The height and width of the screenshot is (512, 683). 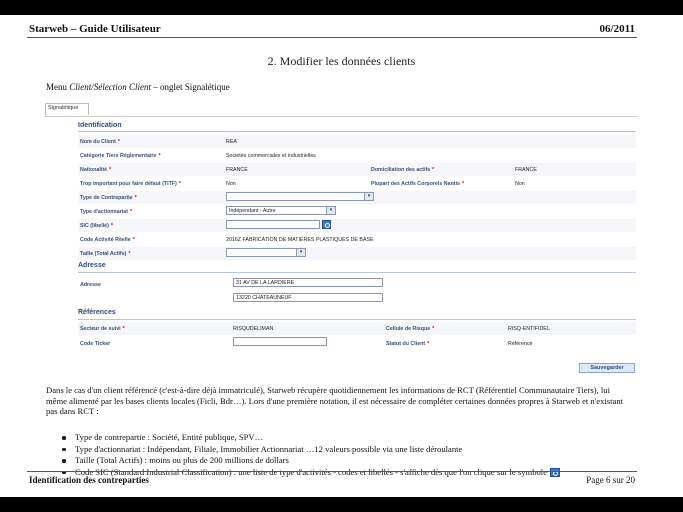 What do you see at coordinates (102, 329) in the screenshot?
I see `secteur-label: Secteur de suivi *` at bounding box center [102, 329].